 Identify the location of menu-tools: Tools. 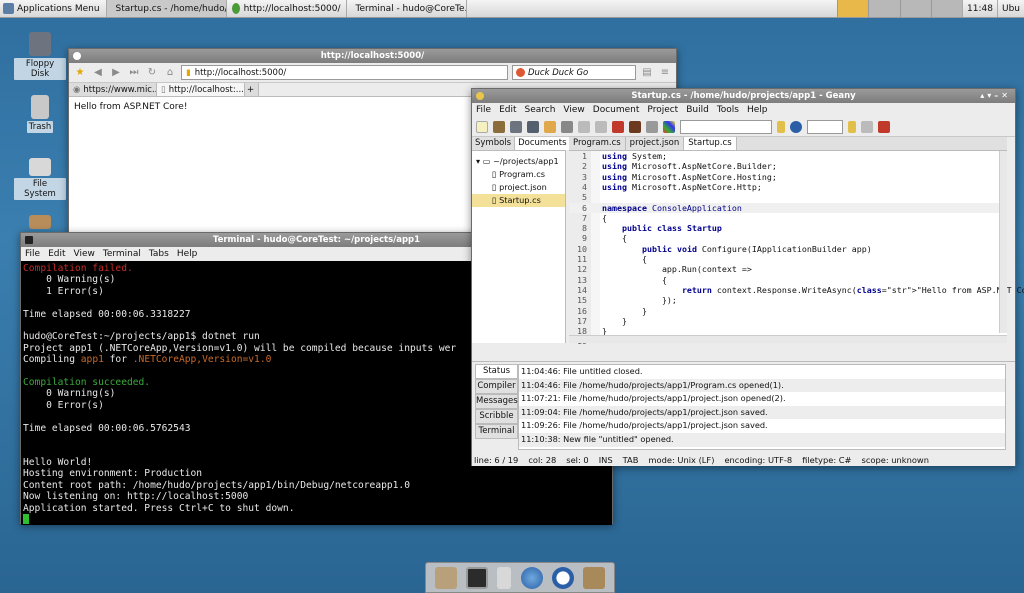
(728, 110).